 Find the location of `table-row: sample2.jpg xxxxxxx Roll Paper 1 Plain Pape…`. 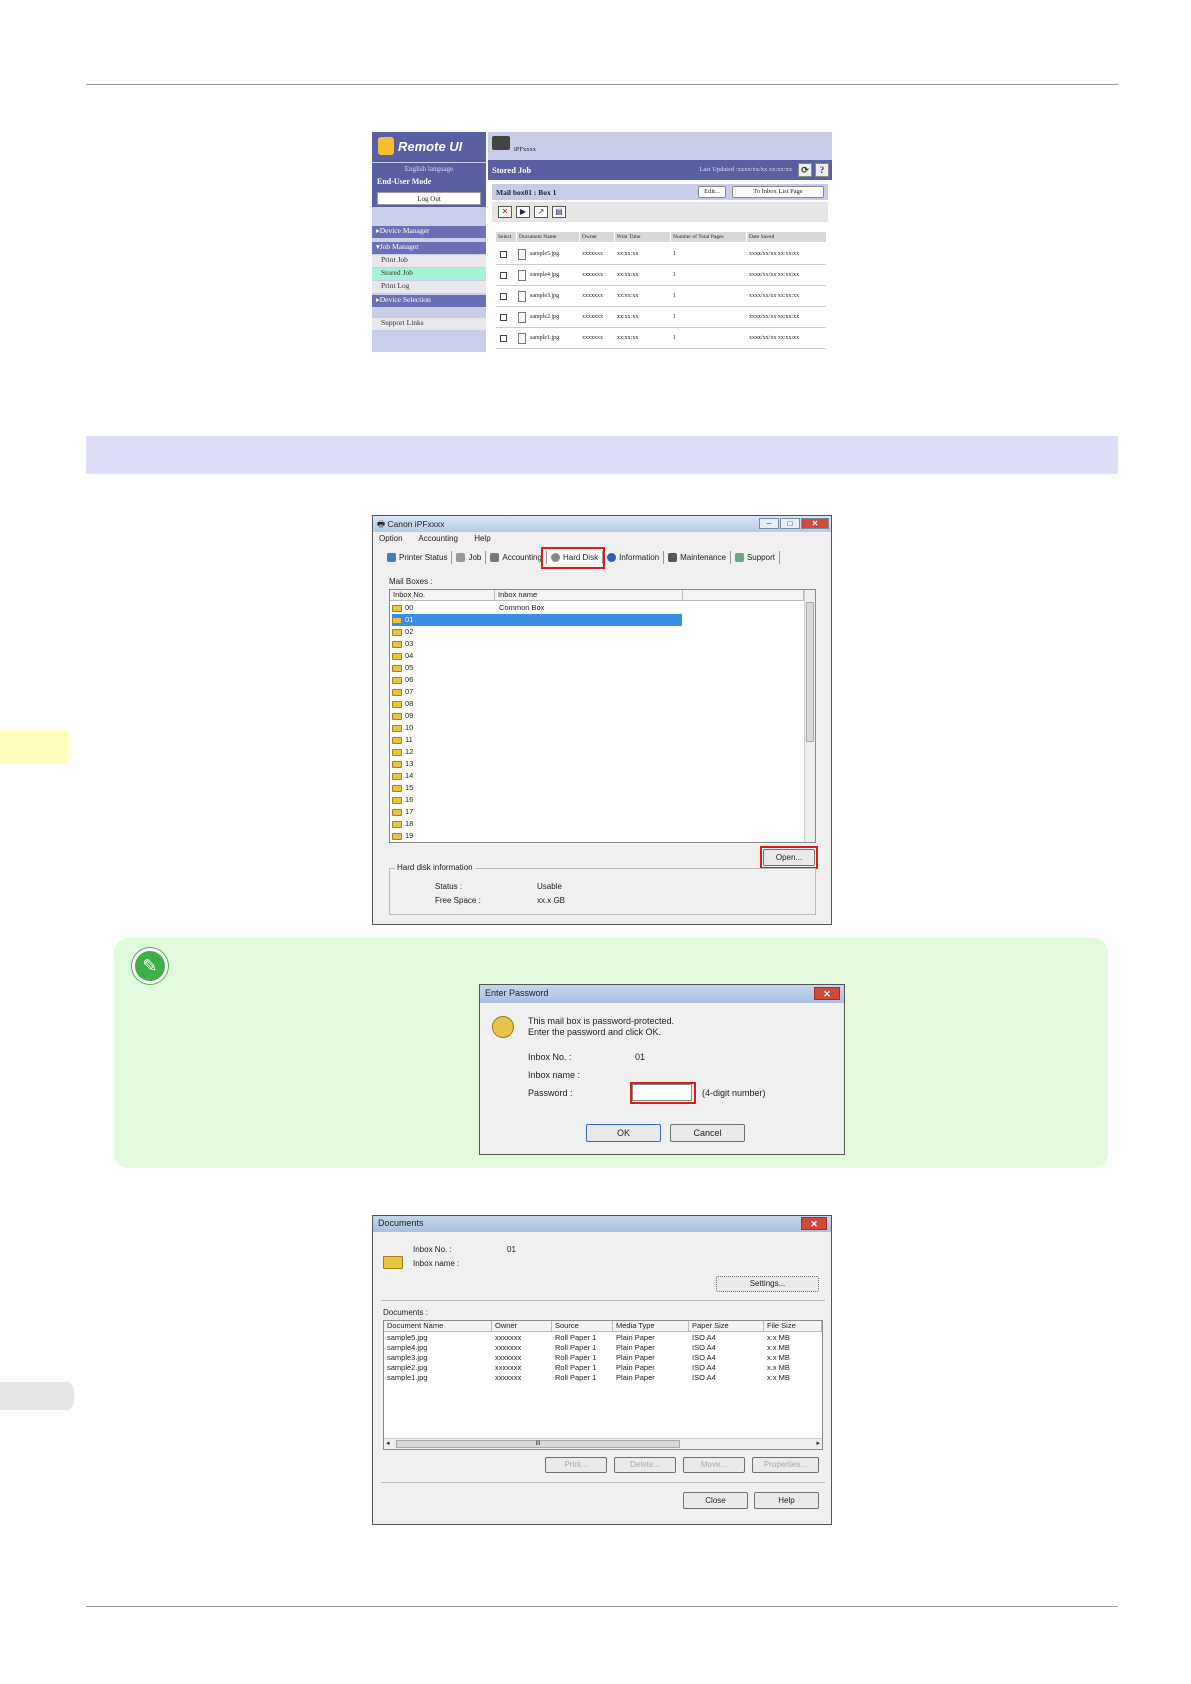

table-row: sample2.jpg xxxxxxx Roll Paper 1 Plain Pape… is located at coordinates (601, 1368).